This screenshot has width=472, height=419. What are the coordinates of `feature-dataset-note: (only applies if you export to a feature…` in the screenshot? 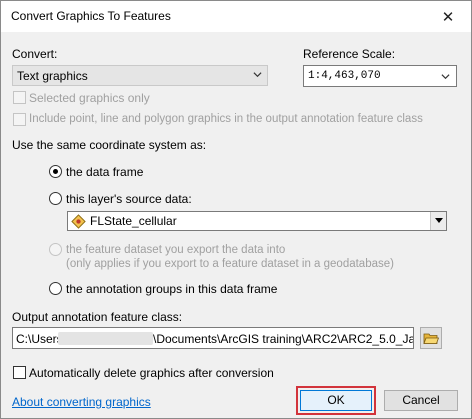 It's located at (230, 264).